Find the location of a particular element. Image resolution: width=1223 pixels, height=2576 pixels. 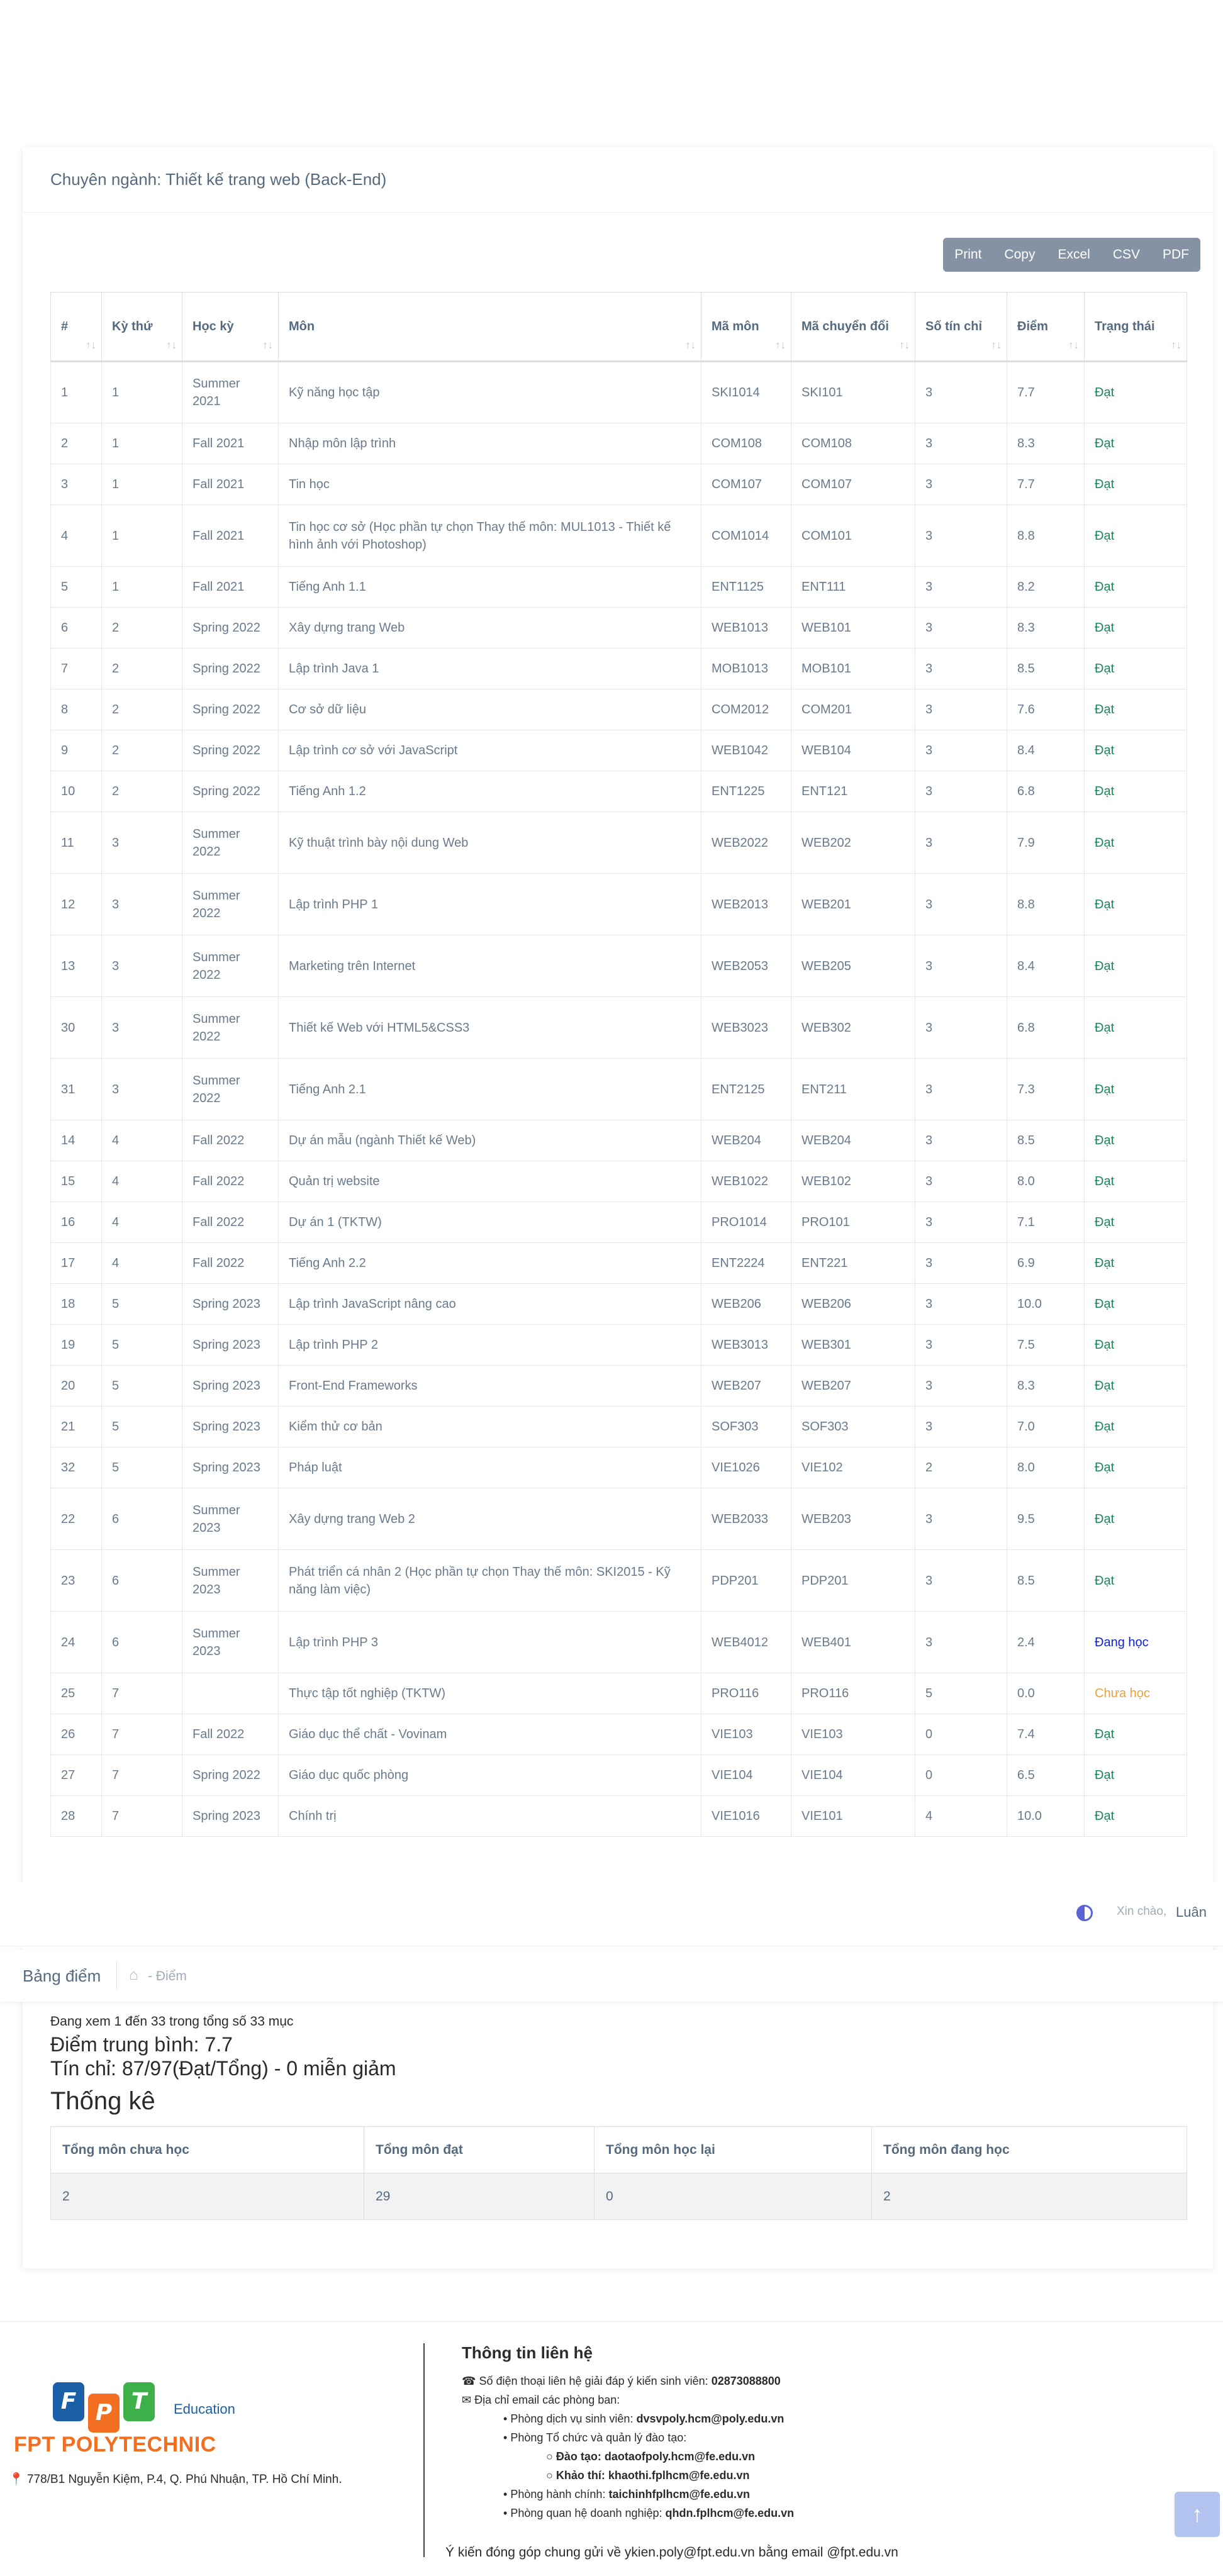

table-cell: ENT121 is located at coordinates (853, 791).